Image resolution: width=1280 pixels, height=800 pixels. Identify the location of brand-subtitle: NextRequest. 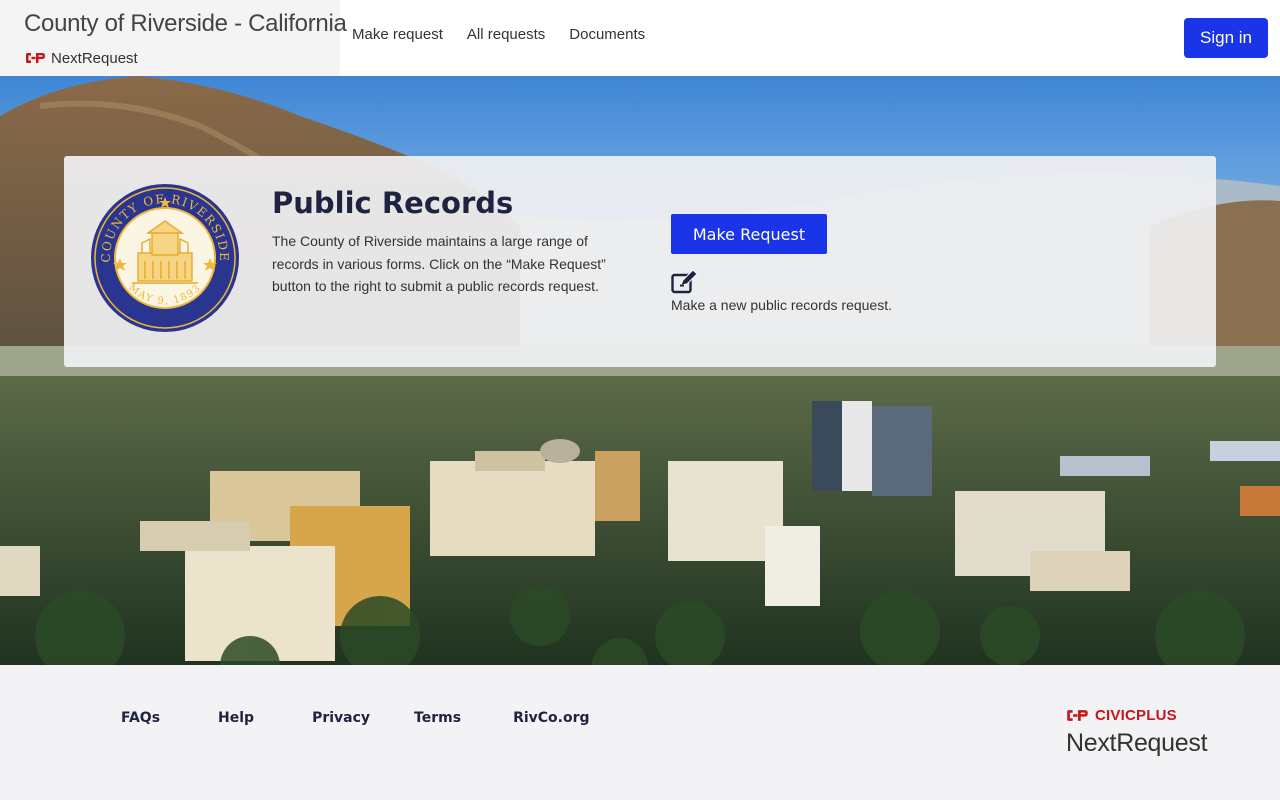
(81, 58).